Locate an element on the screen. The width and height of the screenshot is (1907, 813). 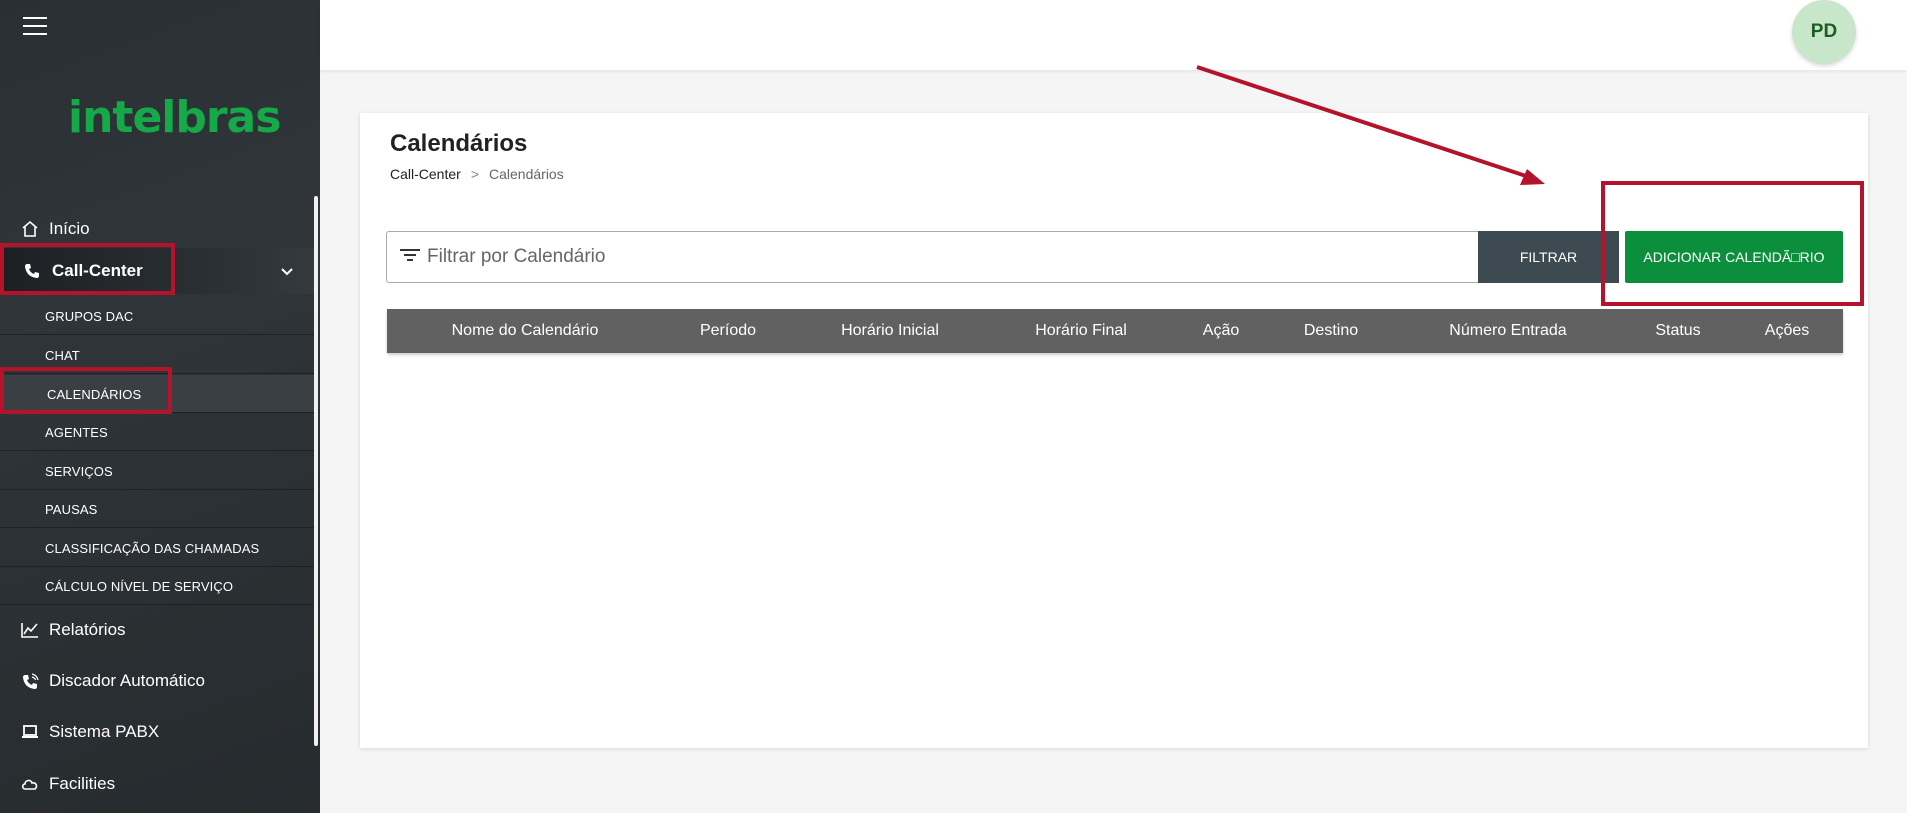
sidebar-subitem-chat: CHAT is located at coordinates (157, 355).